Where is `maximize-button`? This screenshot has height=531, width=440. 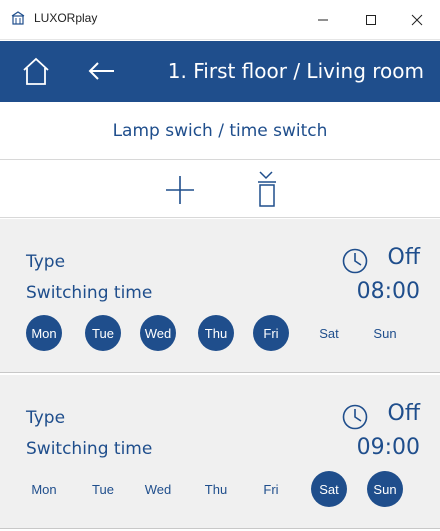 maximize-button is located at coordinates (371, 20).